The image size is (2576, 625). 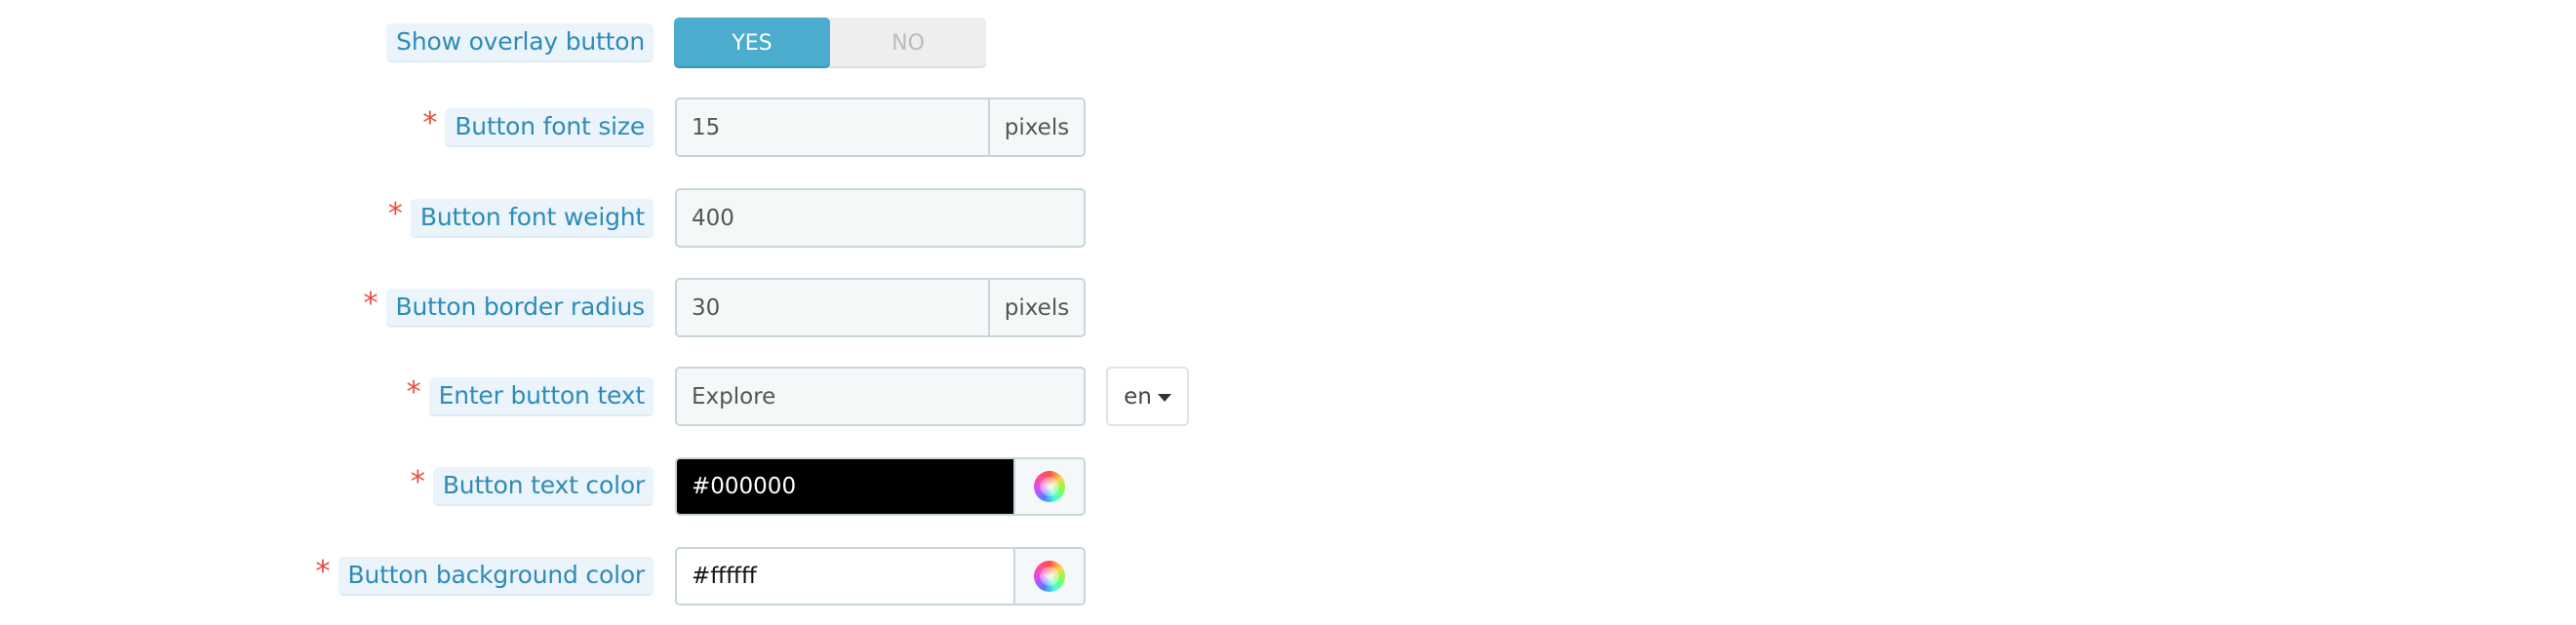 I want to click on text-color-input, so click(x=845, y=486).